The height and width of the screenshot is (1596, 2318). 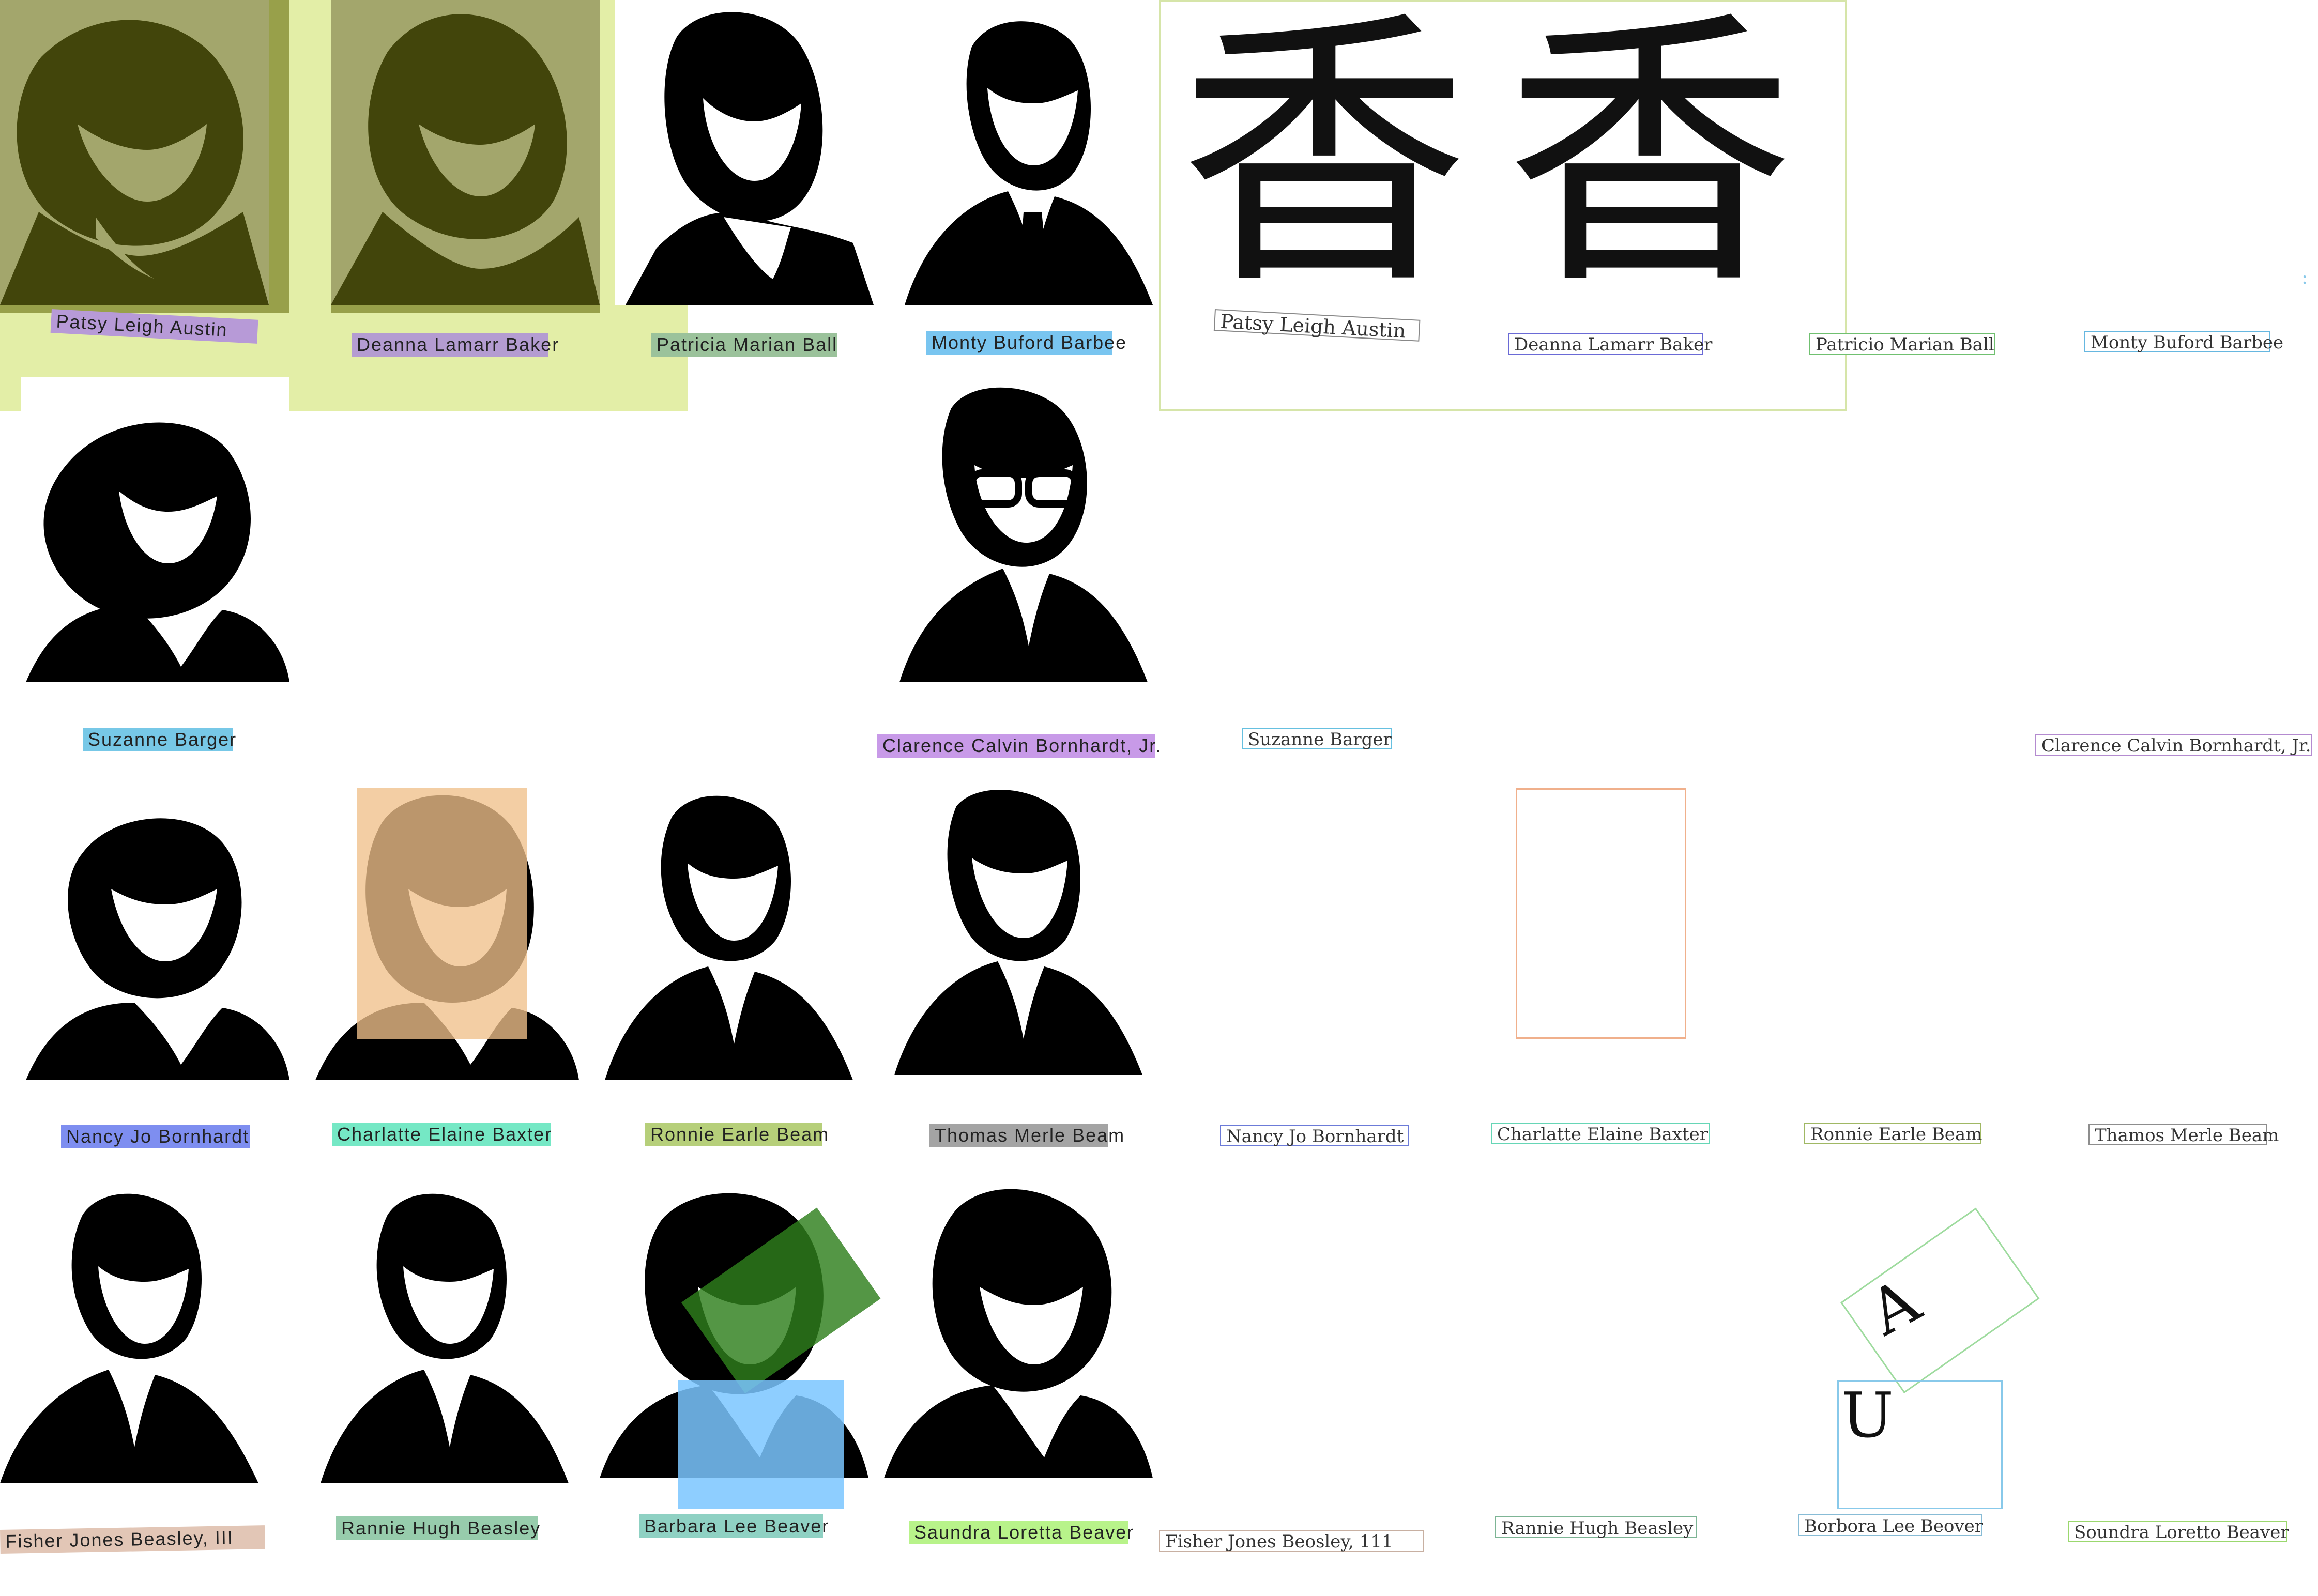 What do you see at coordinates (2304, 277) in the screenshot?
I see `small-mark: :` at bounding box center [2304, 277].